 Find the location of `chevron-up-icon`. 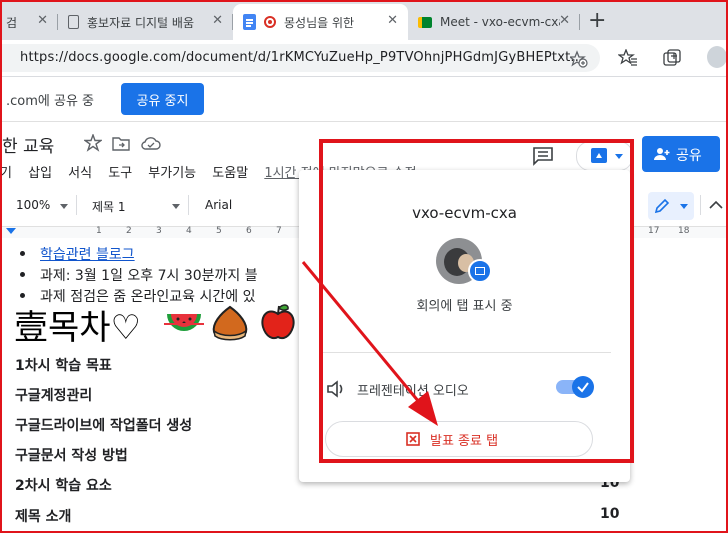

chevron-up-icon is located at coordinates (716, 205).